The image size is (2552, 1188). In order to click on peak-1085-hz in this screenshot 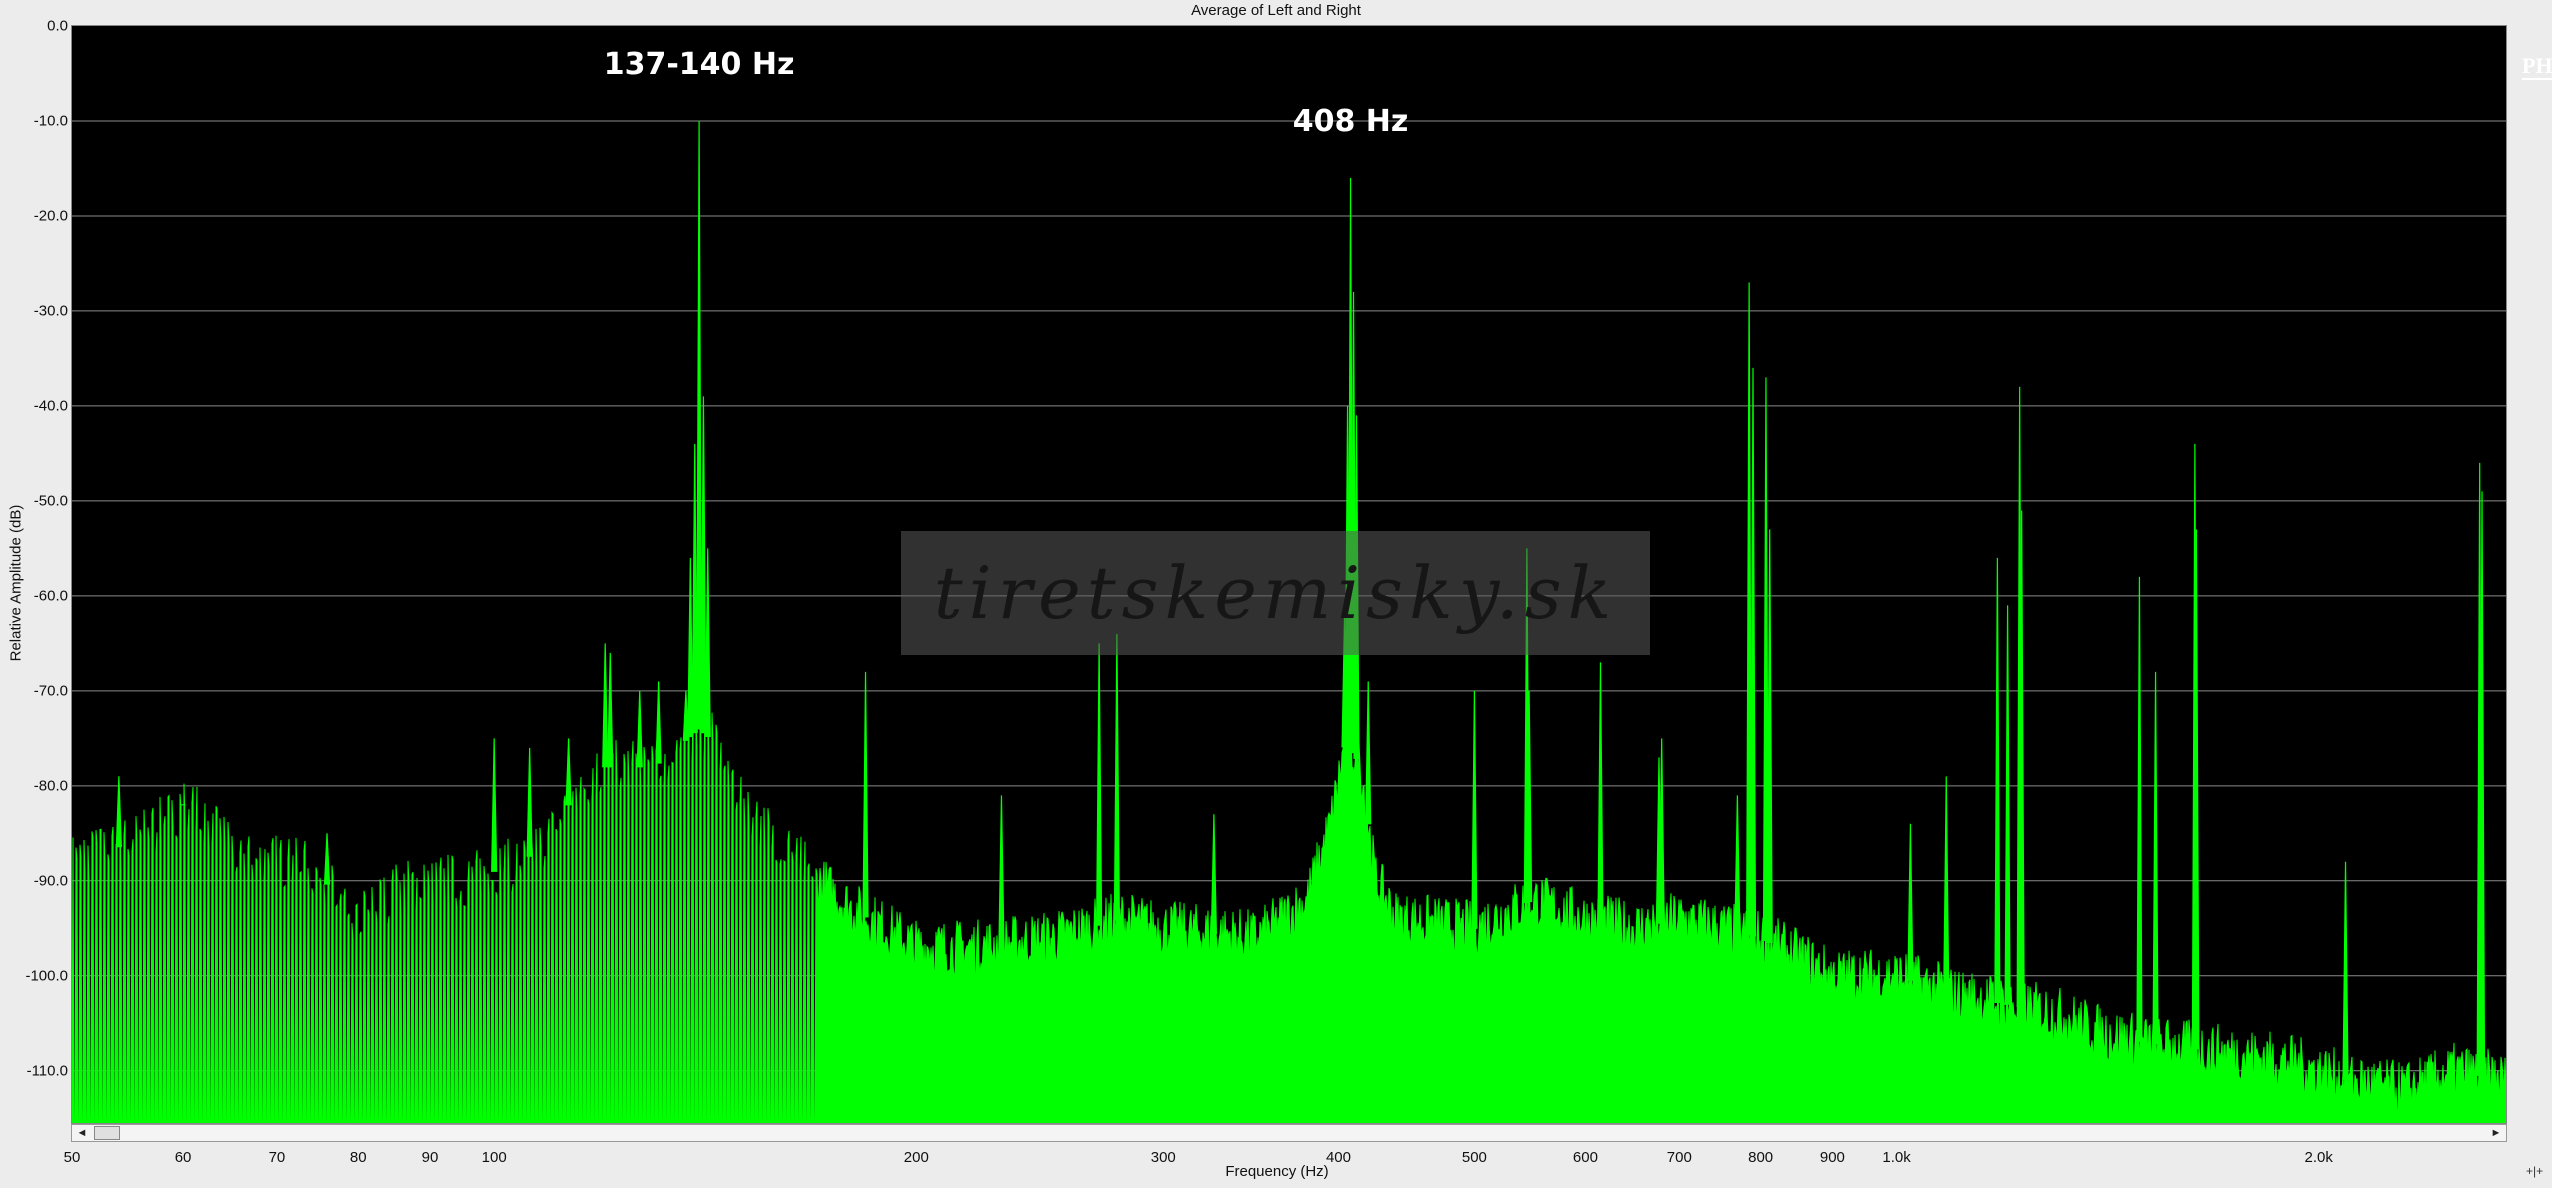, I will do `click(1946, 884)`.